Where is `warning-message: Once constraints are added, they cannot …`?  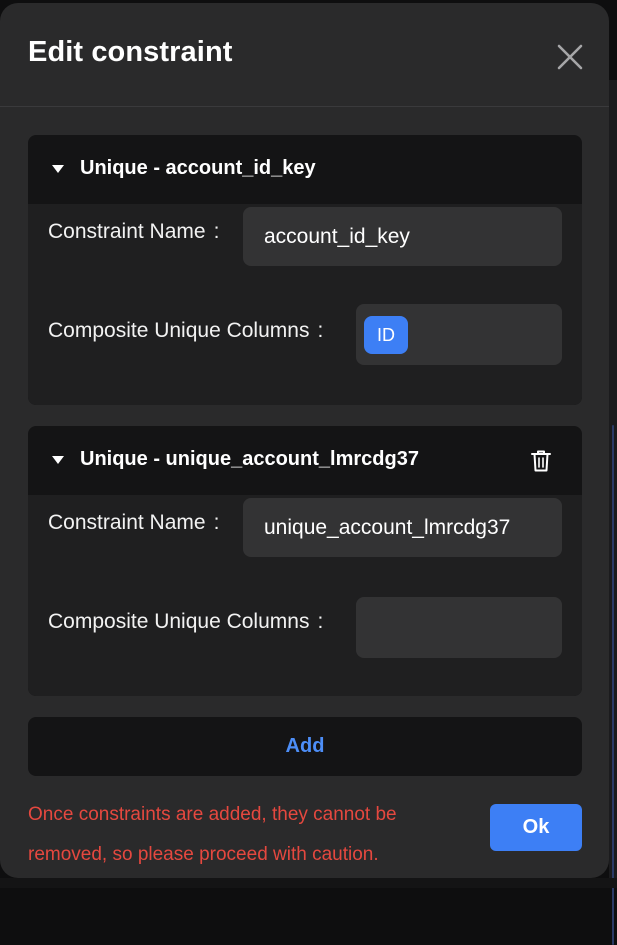 warning-message: Once constraints are added, they cannot … is located at coordinates (212, 834).